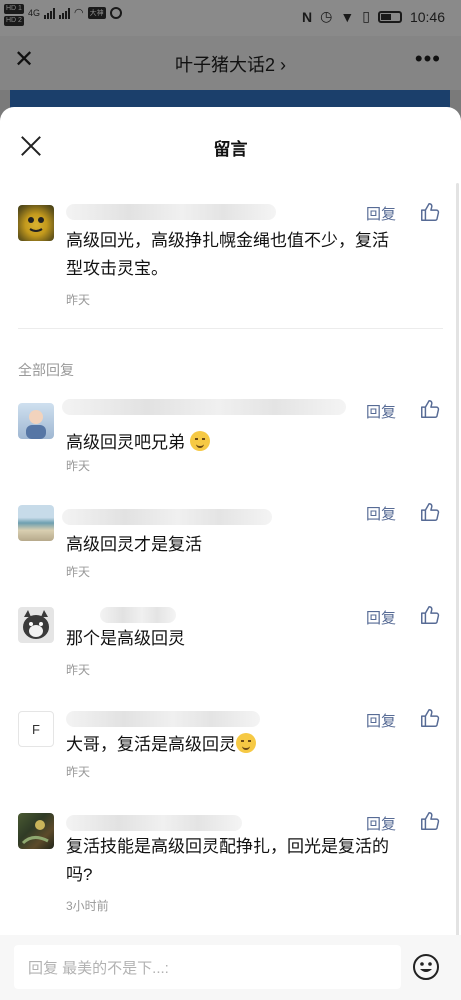 This screenshot has height=1000, width=461. What do you see at coordinates (426, 967) in the screenshot?
I see `emoji-icon` at bounding box center [426, 967].